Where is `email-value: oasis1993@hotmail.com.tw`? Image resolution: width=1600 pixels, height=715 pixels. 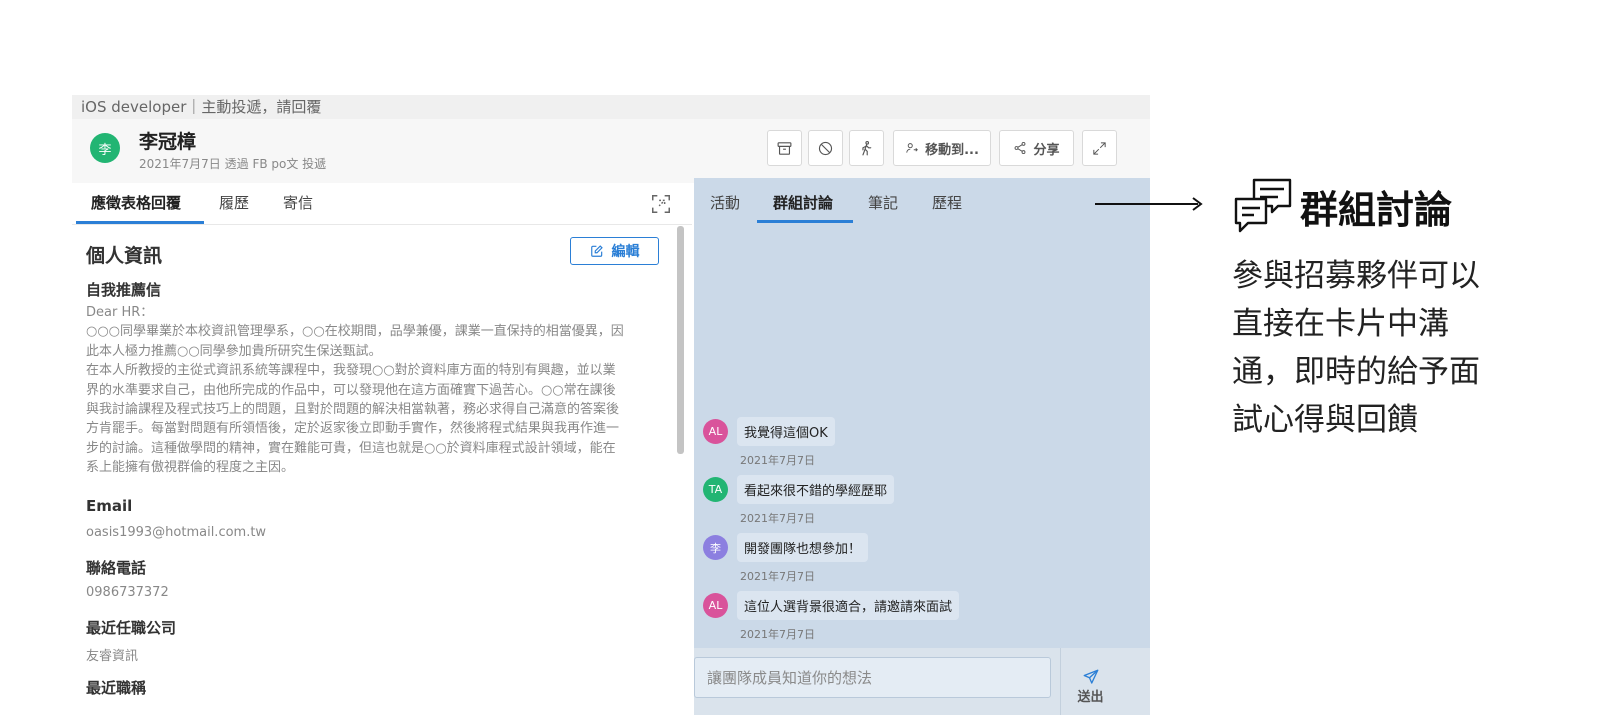
email-value: oasis1993@hotmail.com.tw is located at coordinates (176, 532).